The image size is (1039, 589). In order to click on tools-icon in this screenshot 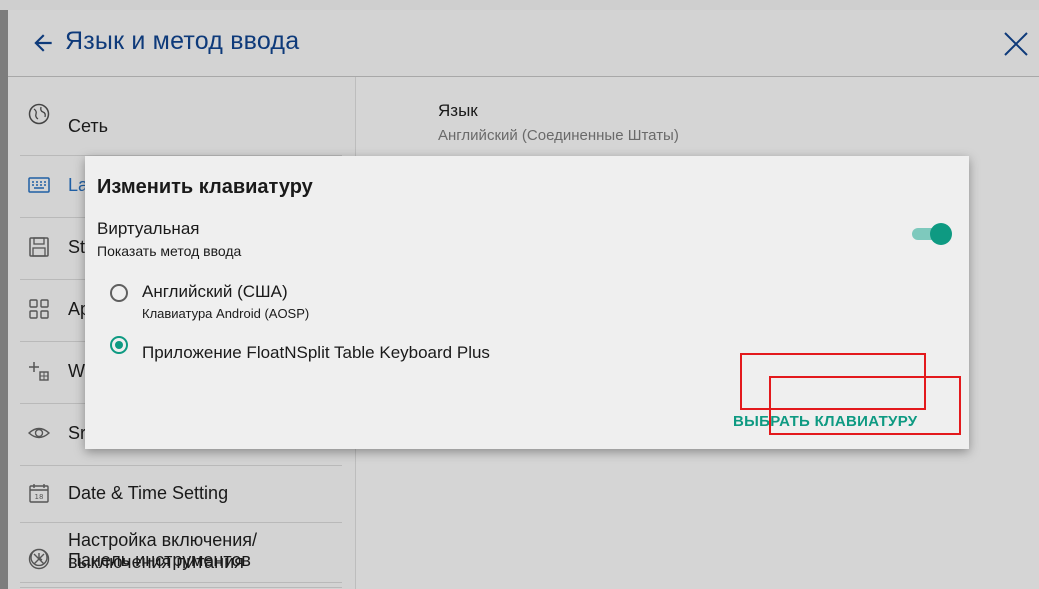, I will do `click(39, 559)`.